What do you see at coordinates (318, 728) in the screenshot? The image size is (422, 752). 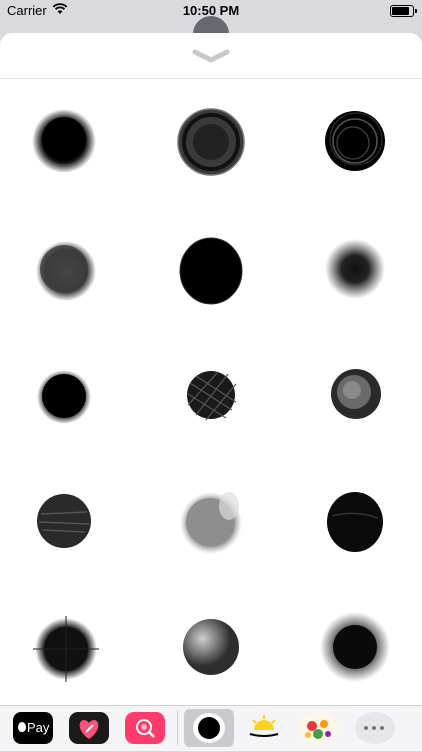 I see `vegetables-app-icon` at bounding box center [318, 728].